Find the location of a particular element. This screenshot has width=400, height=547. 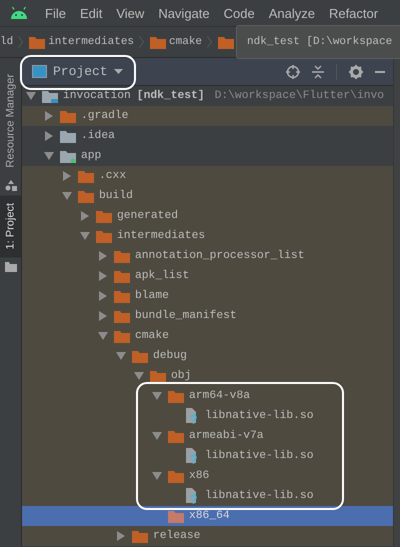

tree-item-label: annotation_processor_list is located at coordinates (219, 256).